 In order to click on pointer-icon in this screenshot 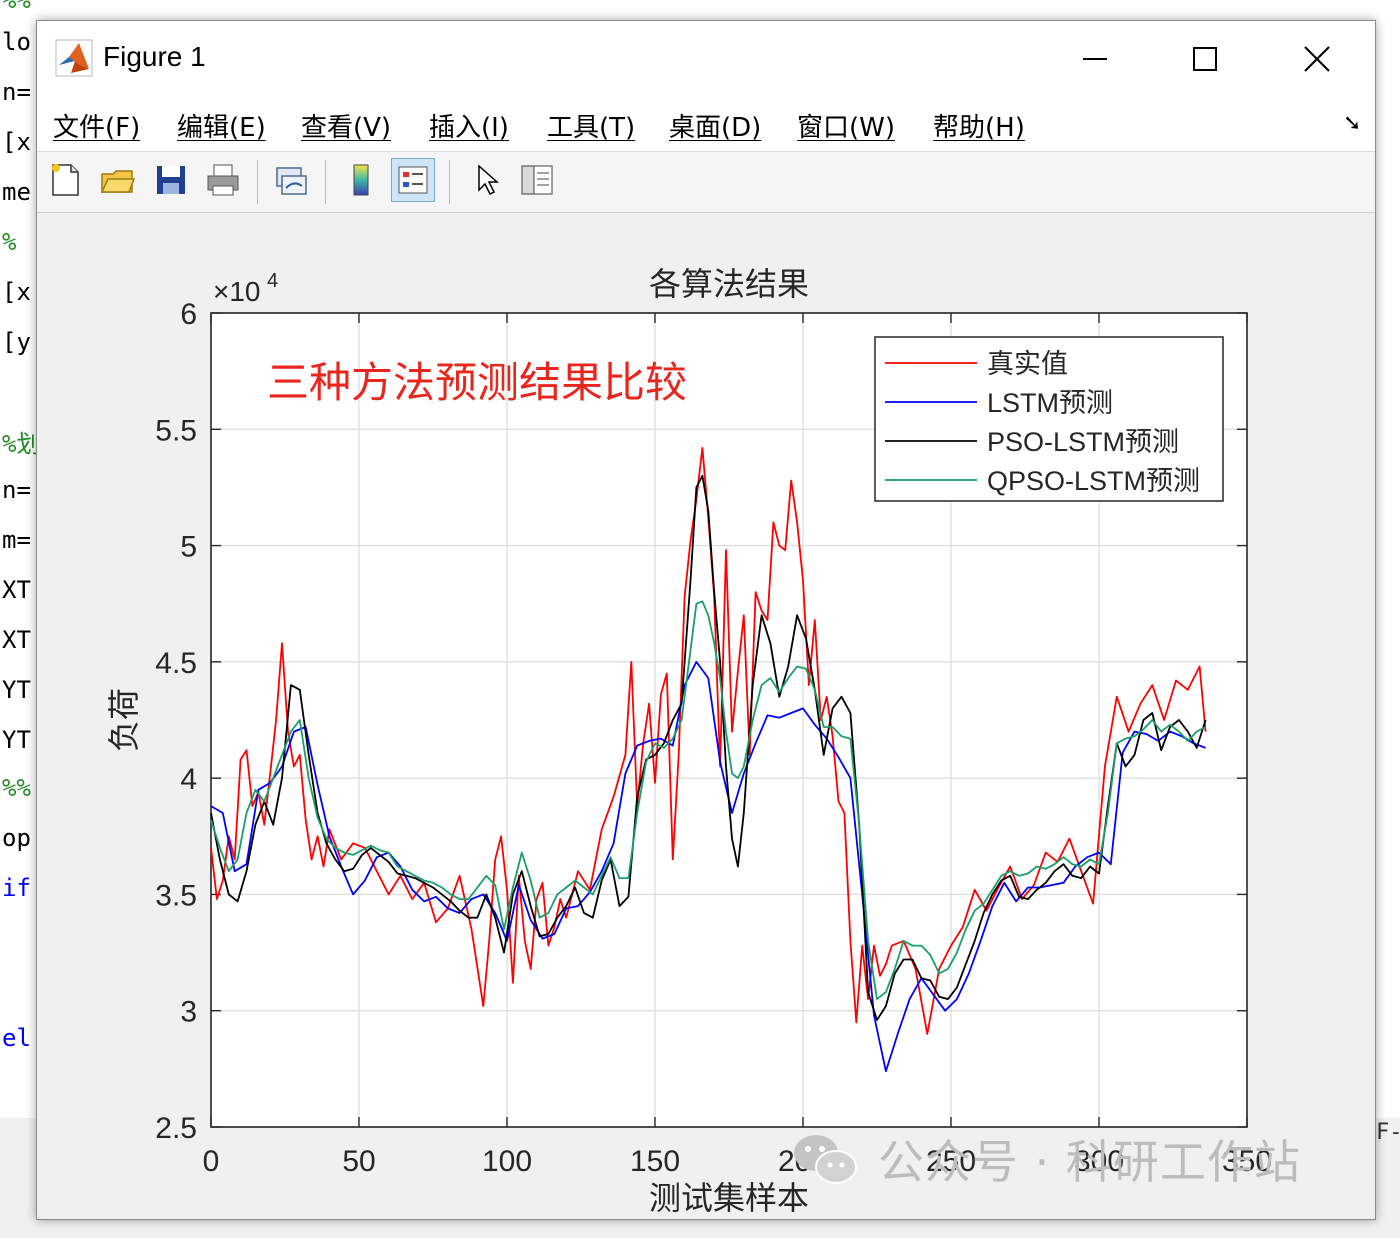, I will do `click(488, 180)`.